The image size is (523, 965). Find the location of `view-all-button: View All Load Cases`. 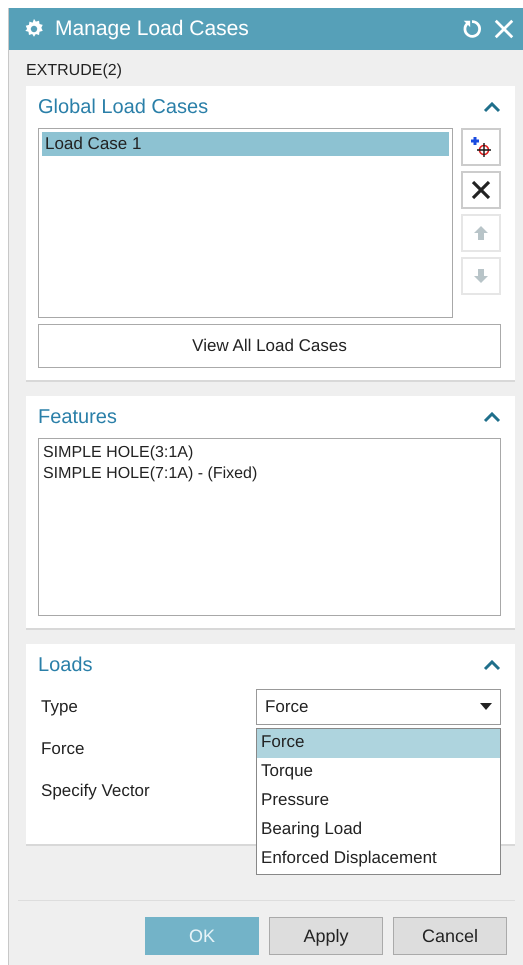

view-all-button: View All Load Cases is located at coordinates (269, 346).